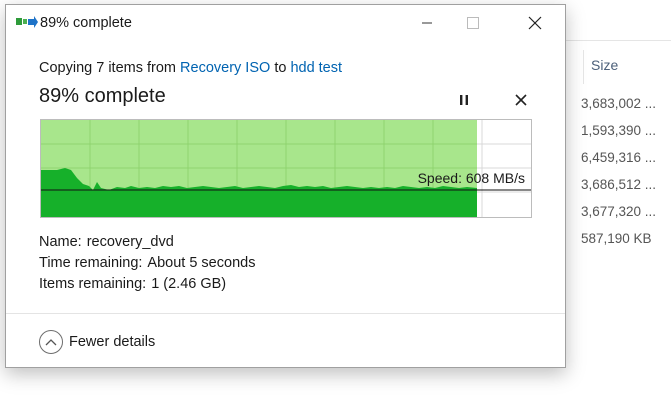  What do you see at coordinates (93, 284) in the screenshot?
I see `items-remaining-label: Items remaining:` at bounding box center [93, 284].